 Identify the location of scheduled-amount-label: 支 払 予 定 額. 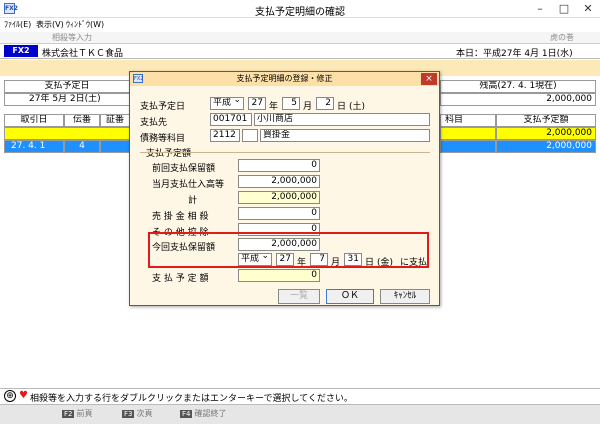
(180, 279).